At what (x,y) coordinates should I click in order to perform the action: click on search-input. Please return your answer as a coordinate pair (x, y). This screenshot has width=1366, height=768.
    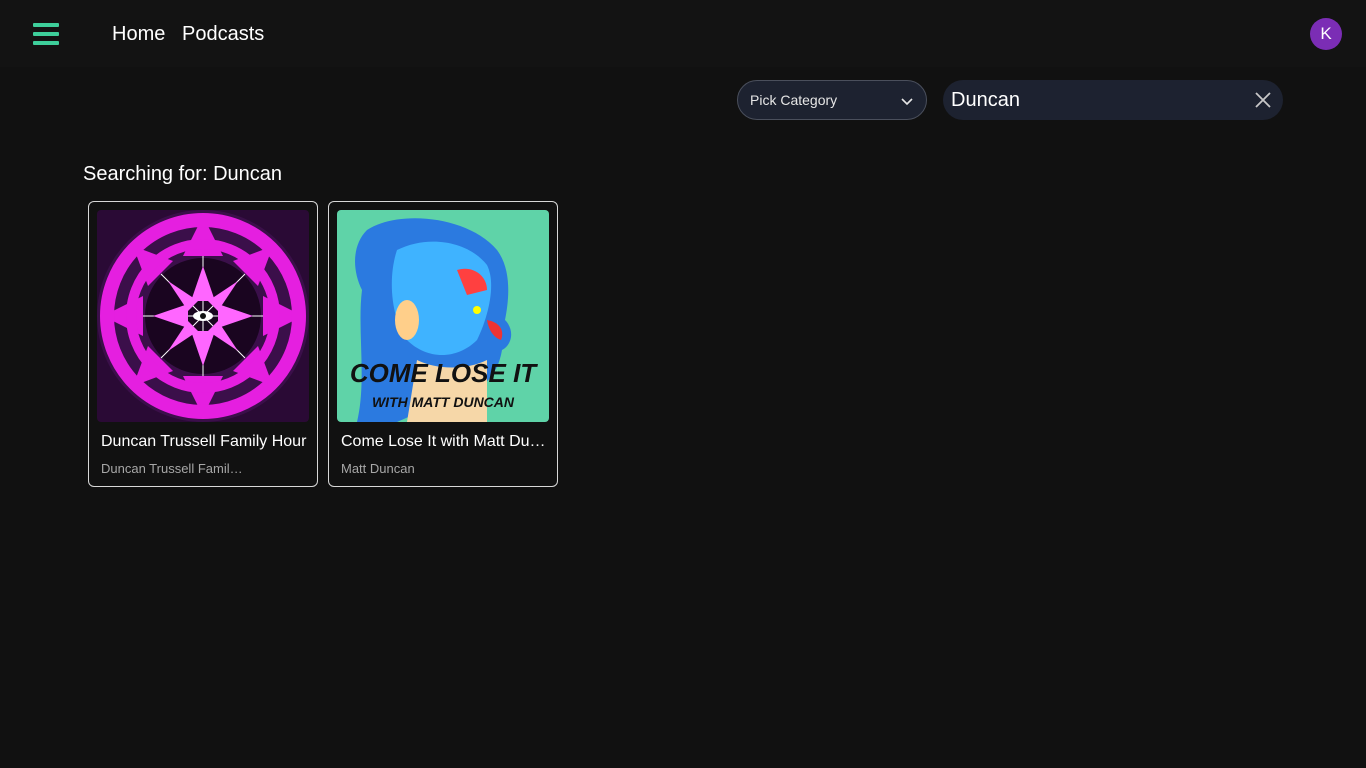
    Looking at the image, I should click on (1096, 100).